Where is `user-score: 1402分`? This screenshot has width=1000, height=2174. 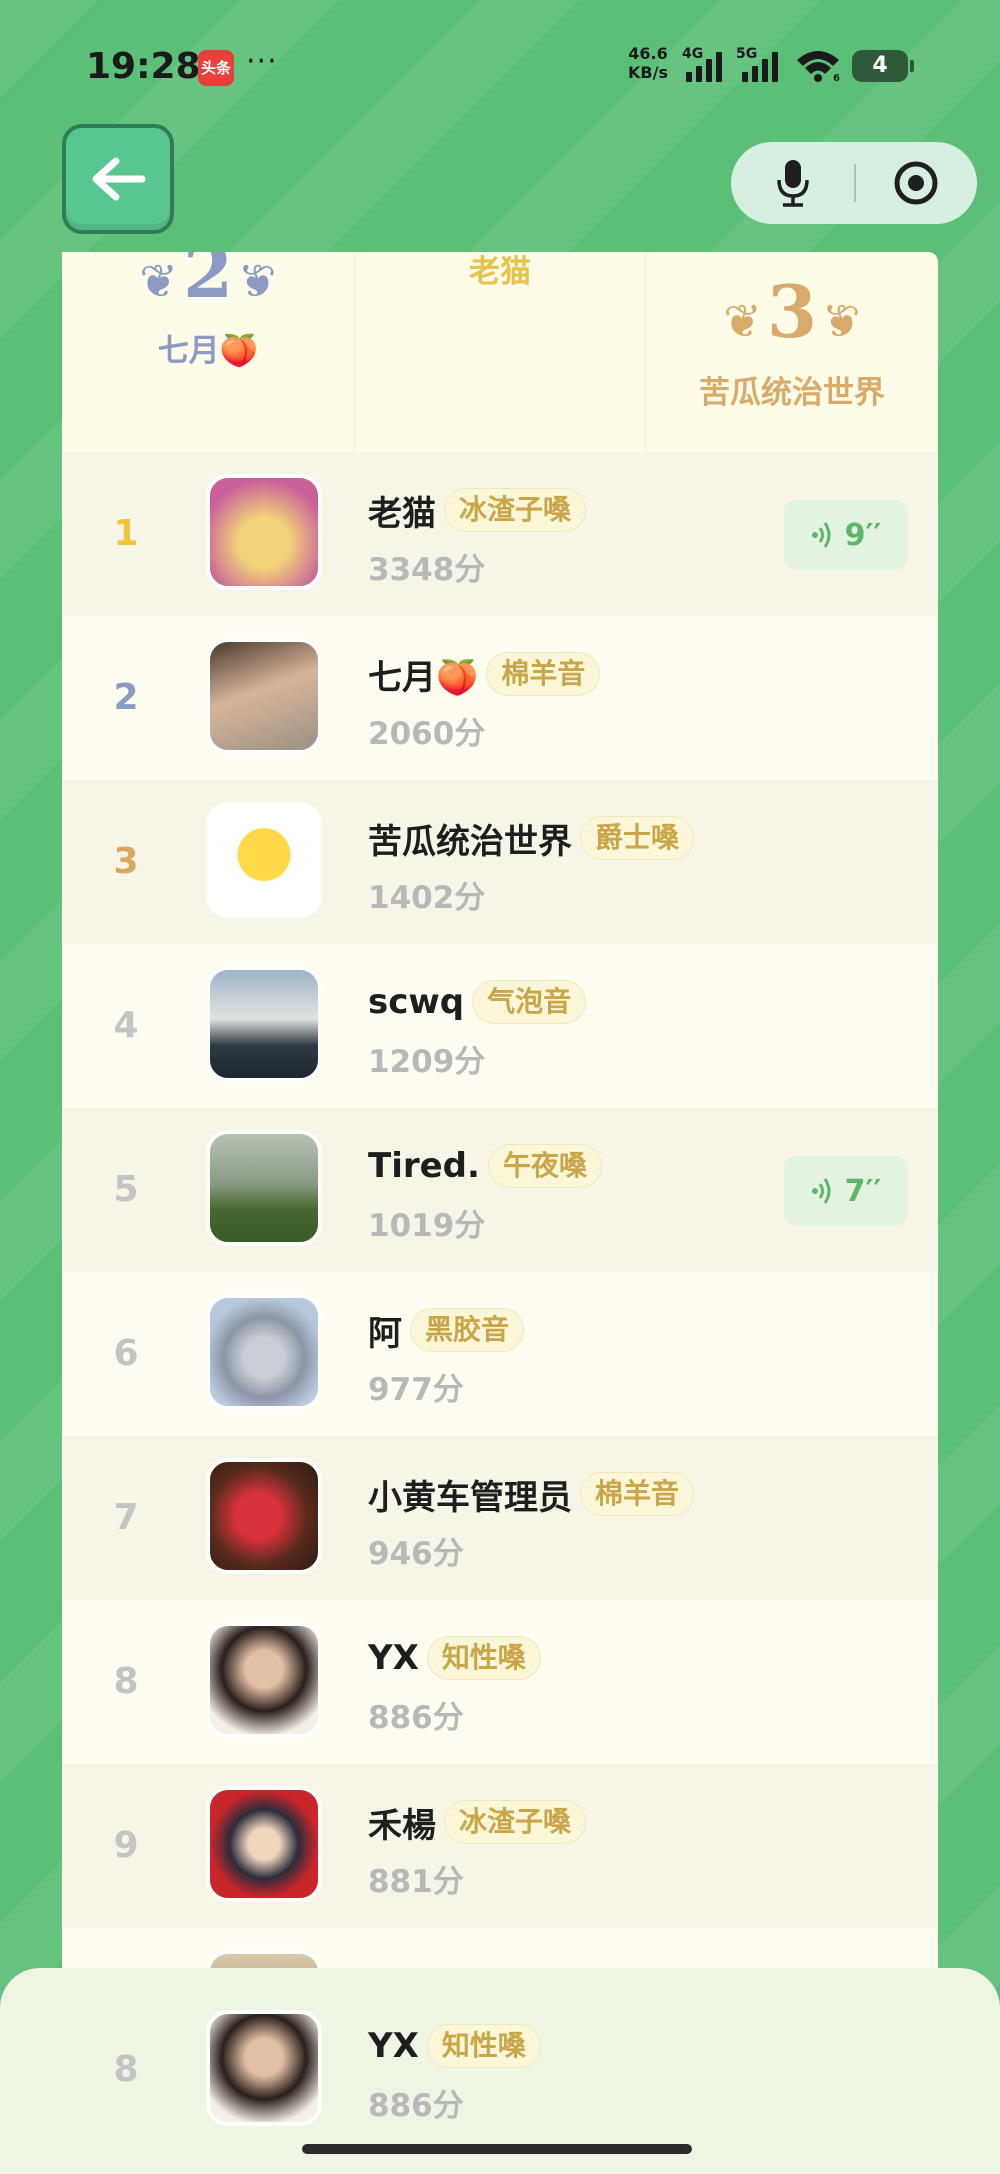
user-score: 1402分 is located at coordinates (427, 898).